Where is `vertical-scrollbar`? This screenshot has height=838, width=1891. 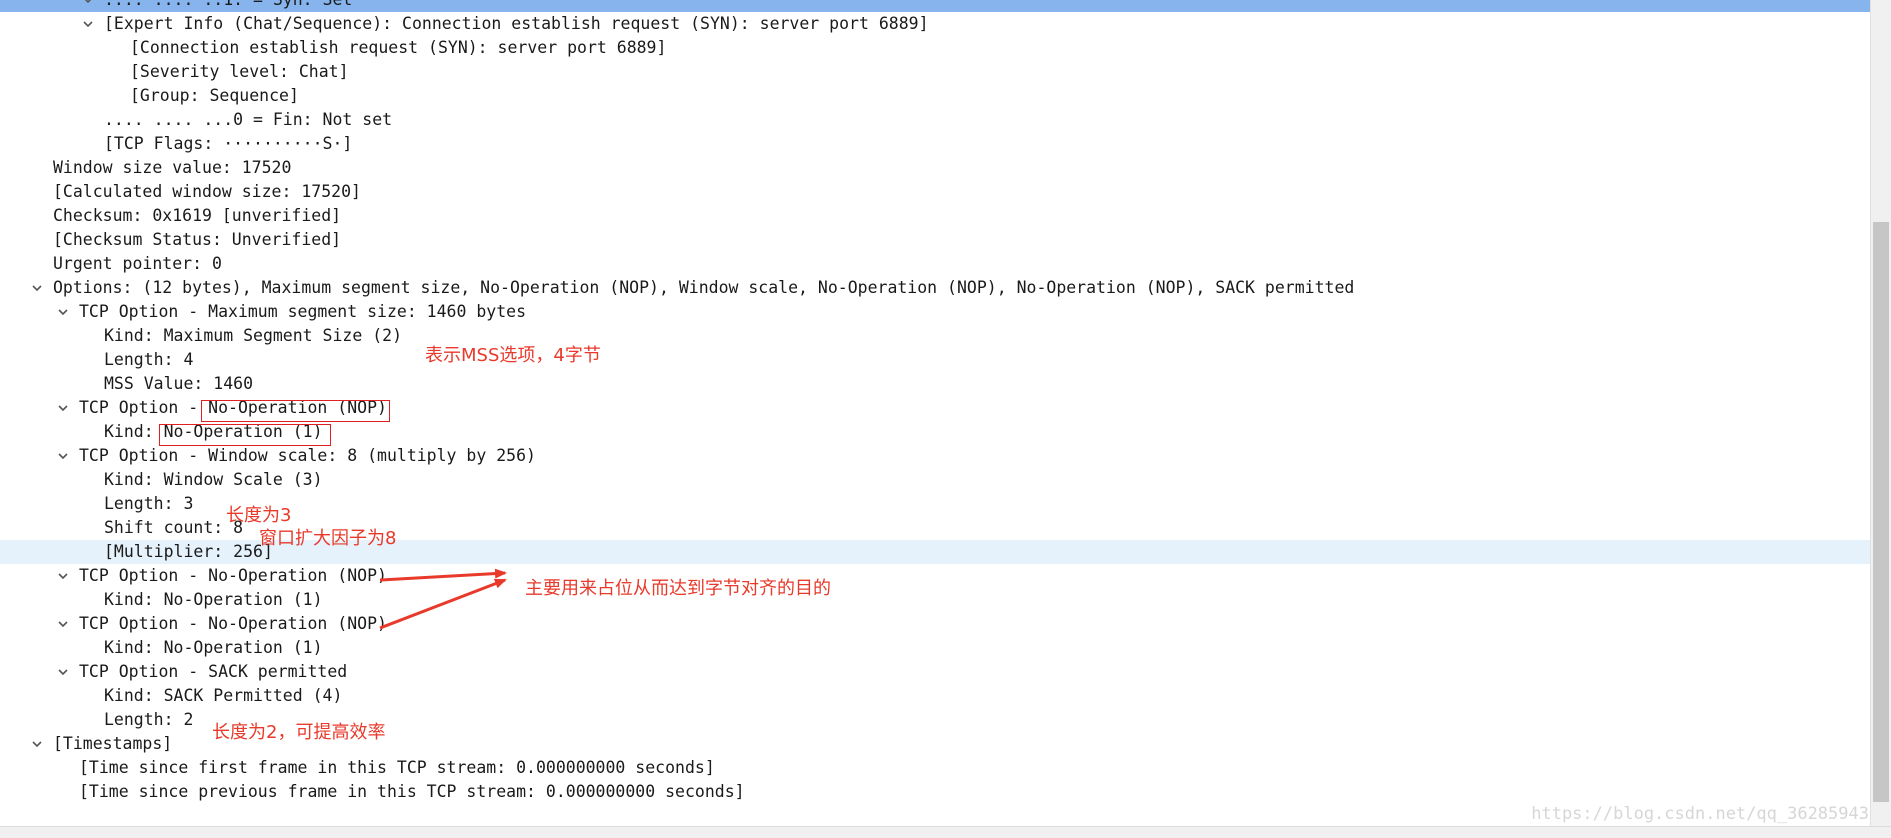 vertical-scrollbar is located at coordinates (1880, 413).